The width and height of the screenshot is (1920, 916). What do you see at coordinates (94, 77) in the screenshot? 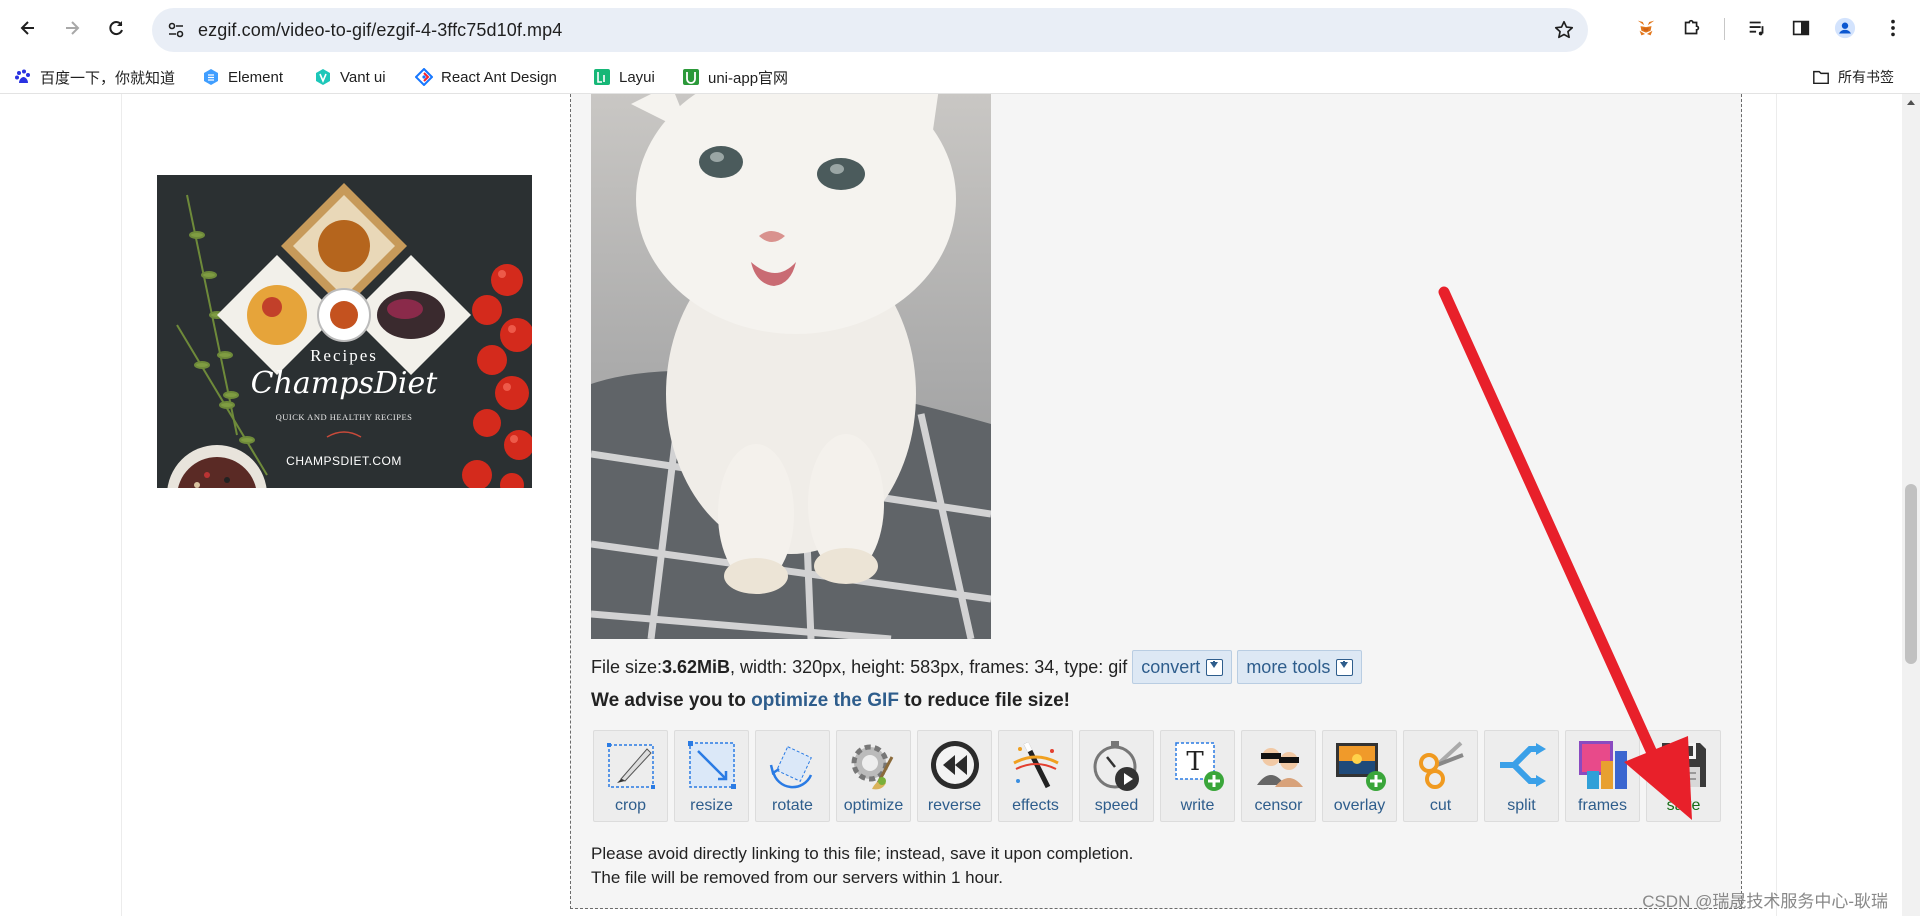
I see `bookmark-baidu: 百度一下，你就知道` at bounding box center [94, 77].